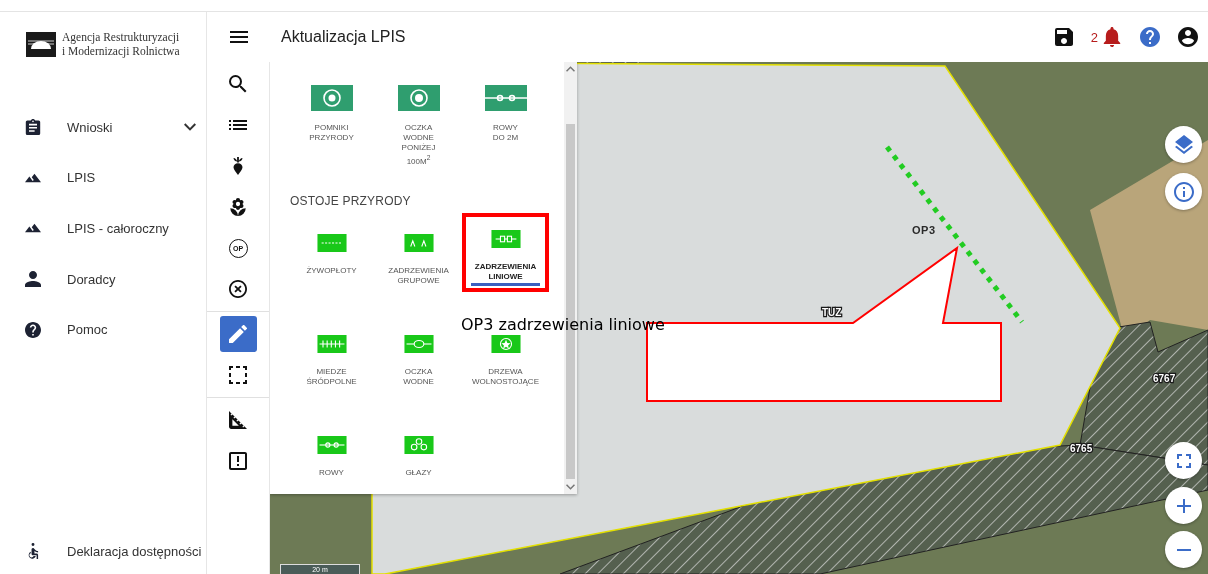 This screenshot has height=574, width=1208. Describe the element at coordinates (103, 228) in the screenshot. I see `nav-item: LPIS - całoroczny` at that location.